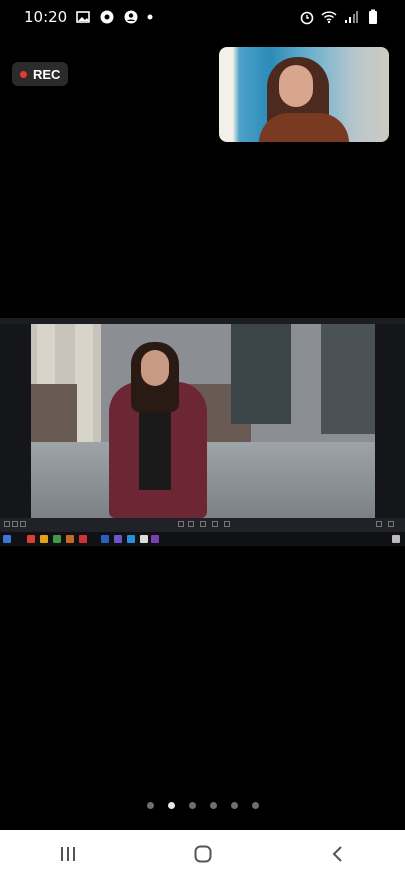 This screenshot has width=405, height=878. Describe the element at coordinates (304, 127) in the screenshot. I see `participant-body` at that location.